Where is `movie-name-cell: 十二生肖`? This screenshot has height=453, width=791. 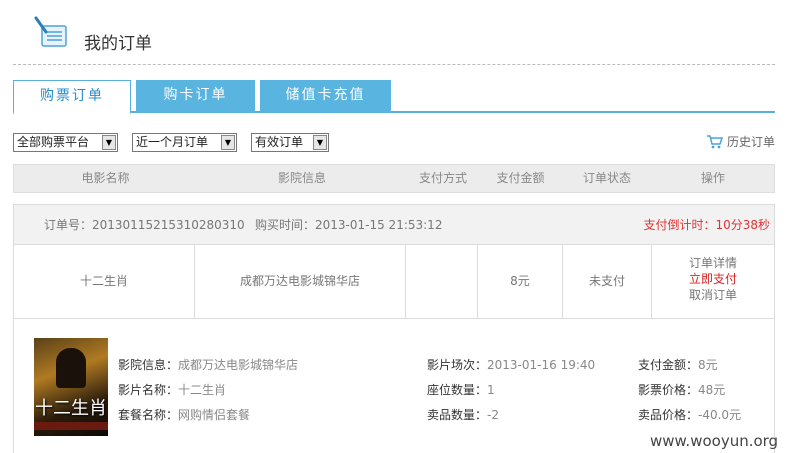
movie-name-cell: 十二生肖 is located at coordinates (104, 281).